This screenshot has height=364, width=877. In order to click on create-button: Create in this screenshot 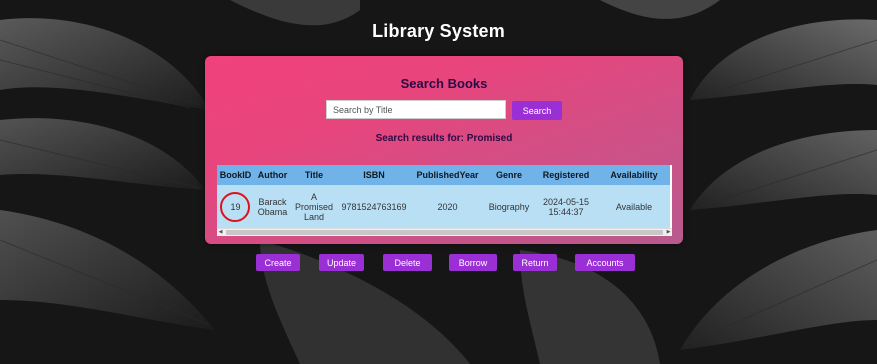, I will do `click(278, 262)`.